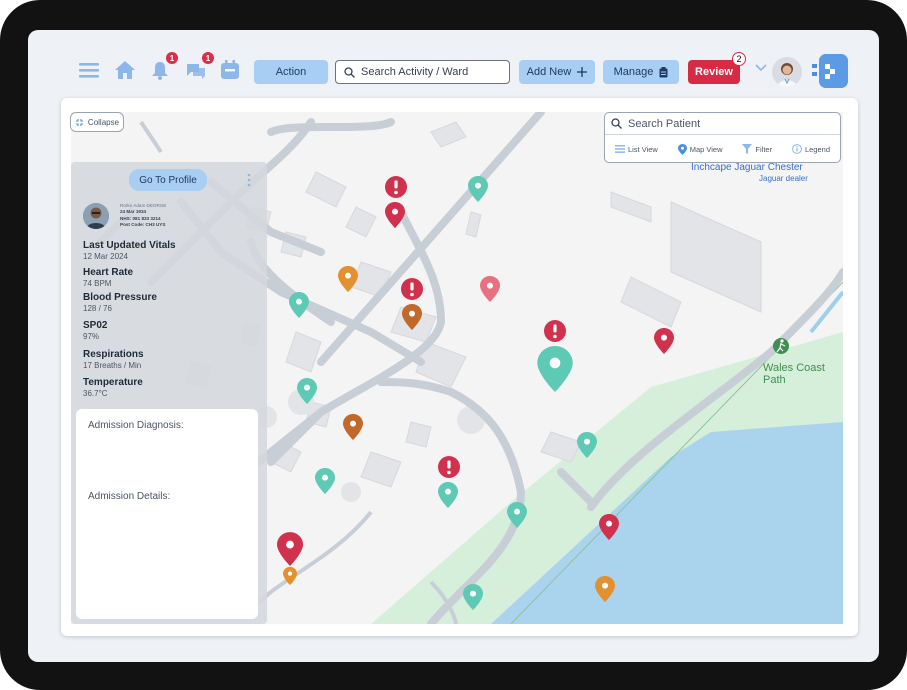  I want to click on vital-label: Blood Pressure, so click(120, 297).